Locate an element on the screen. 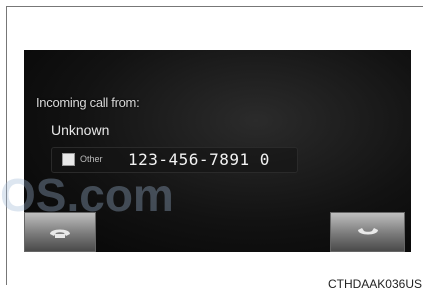  answer-call-button is located at coordinates (60, 232).